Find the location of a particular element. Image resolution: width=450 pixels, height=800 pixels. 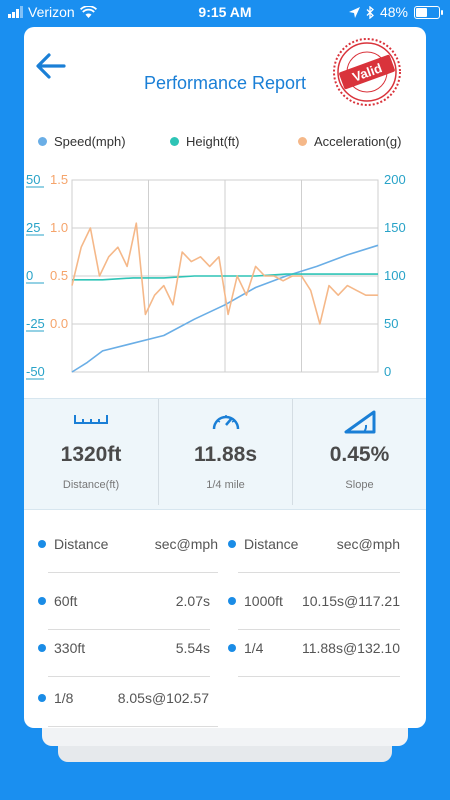

legend-label: Acceleration(g) is located at coordinates (358, 141).